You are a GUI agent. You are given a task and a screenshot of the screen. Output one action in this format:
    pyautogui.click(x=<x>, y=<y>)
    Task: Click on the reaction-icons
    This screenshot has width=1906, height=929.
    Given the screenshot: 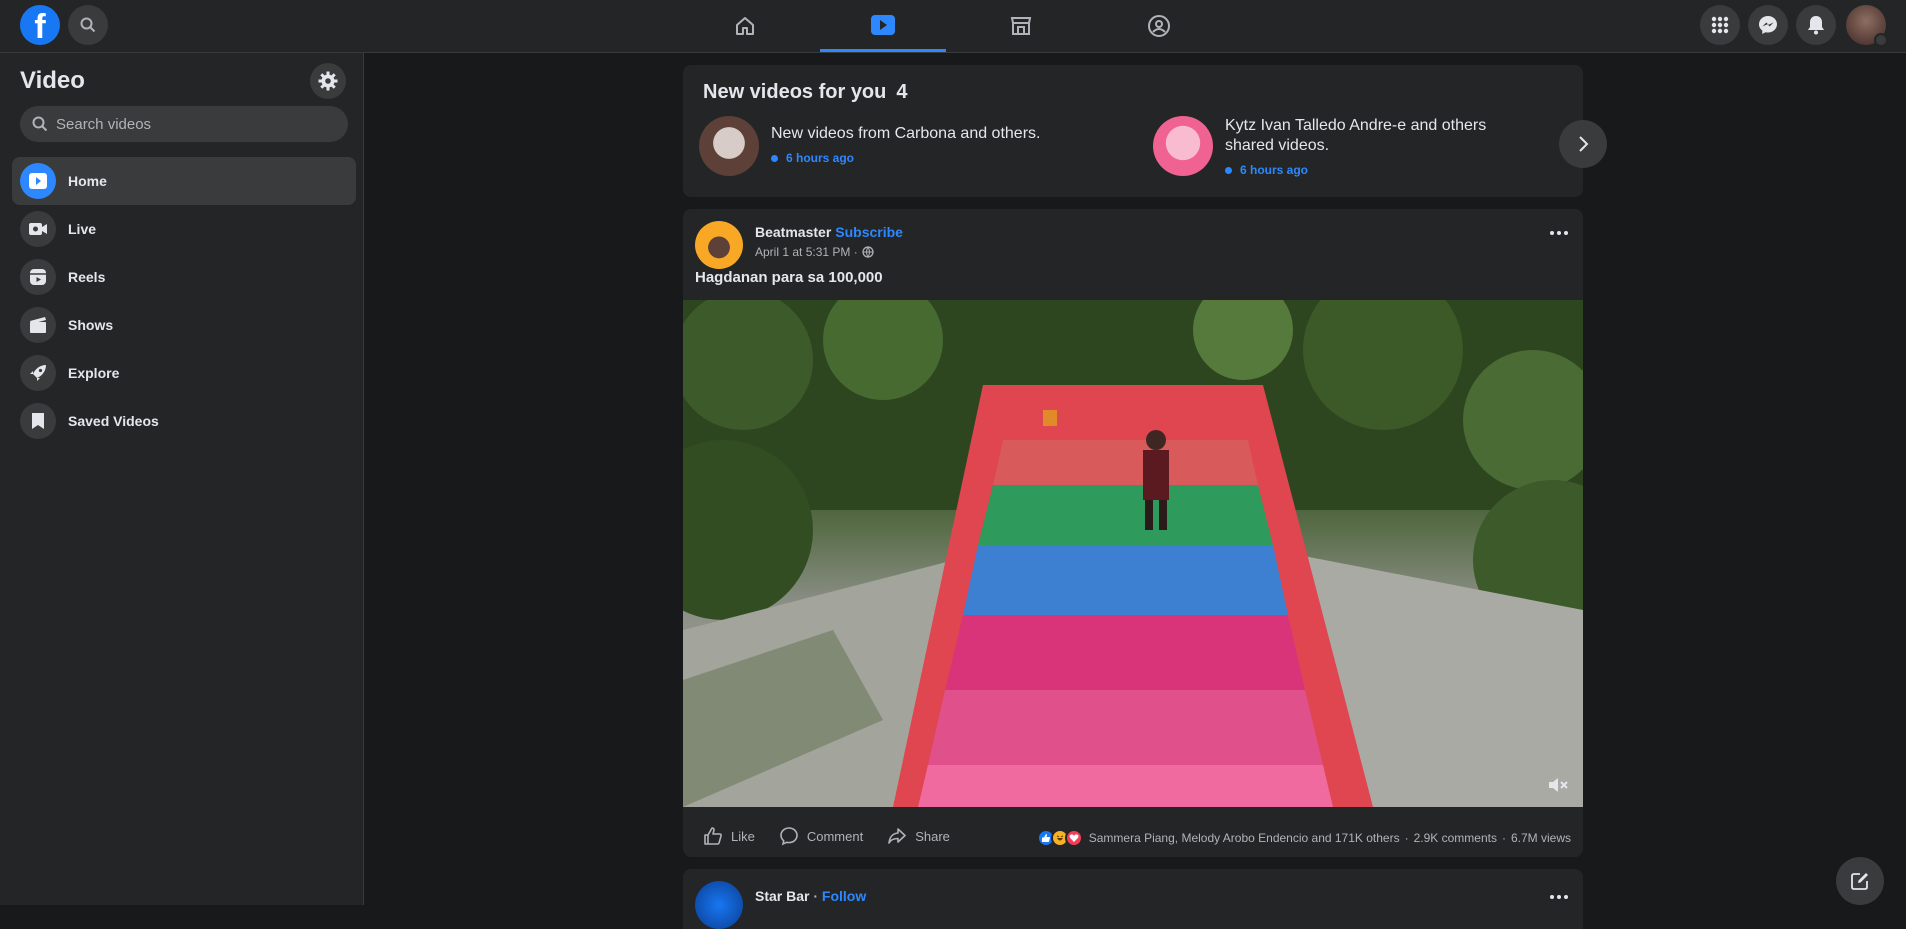 What is the action you would take?
    pyautogui.click(x=1059, y=838)
    